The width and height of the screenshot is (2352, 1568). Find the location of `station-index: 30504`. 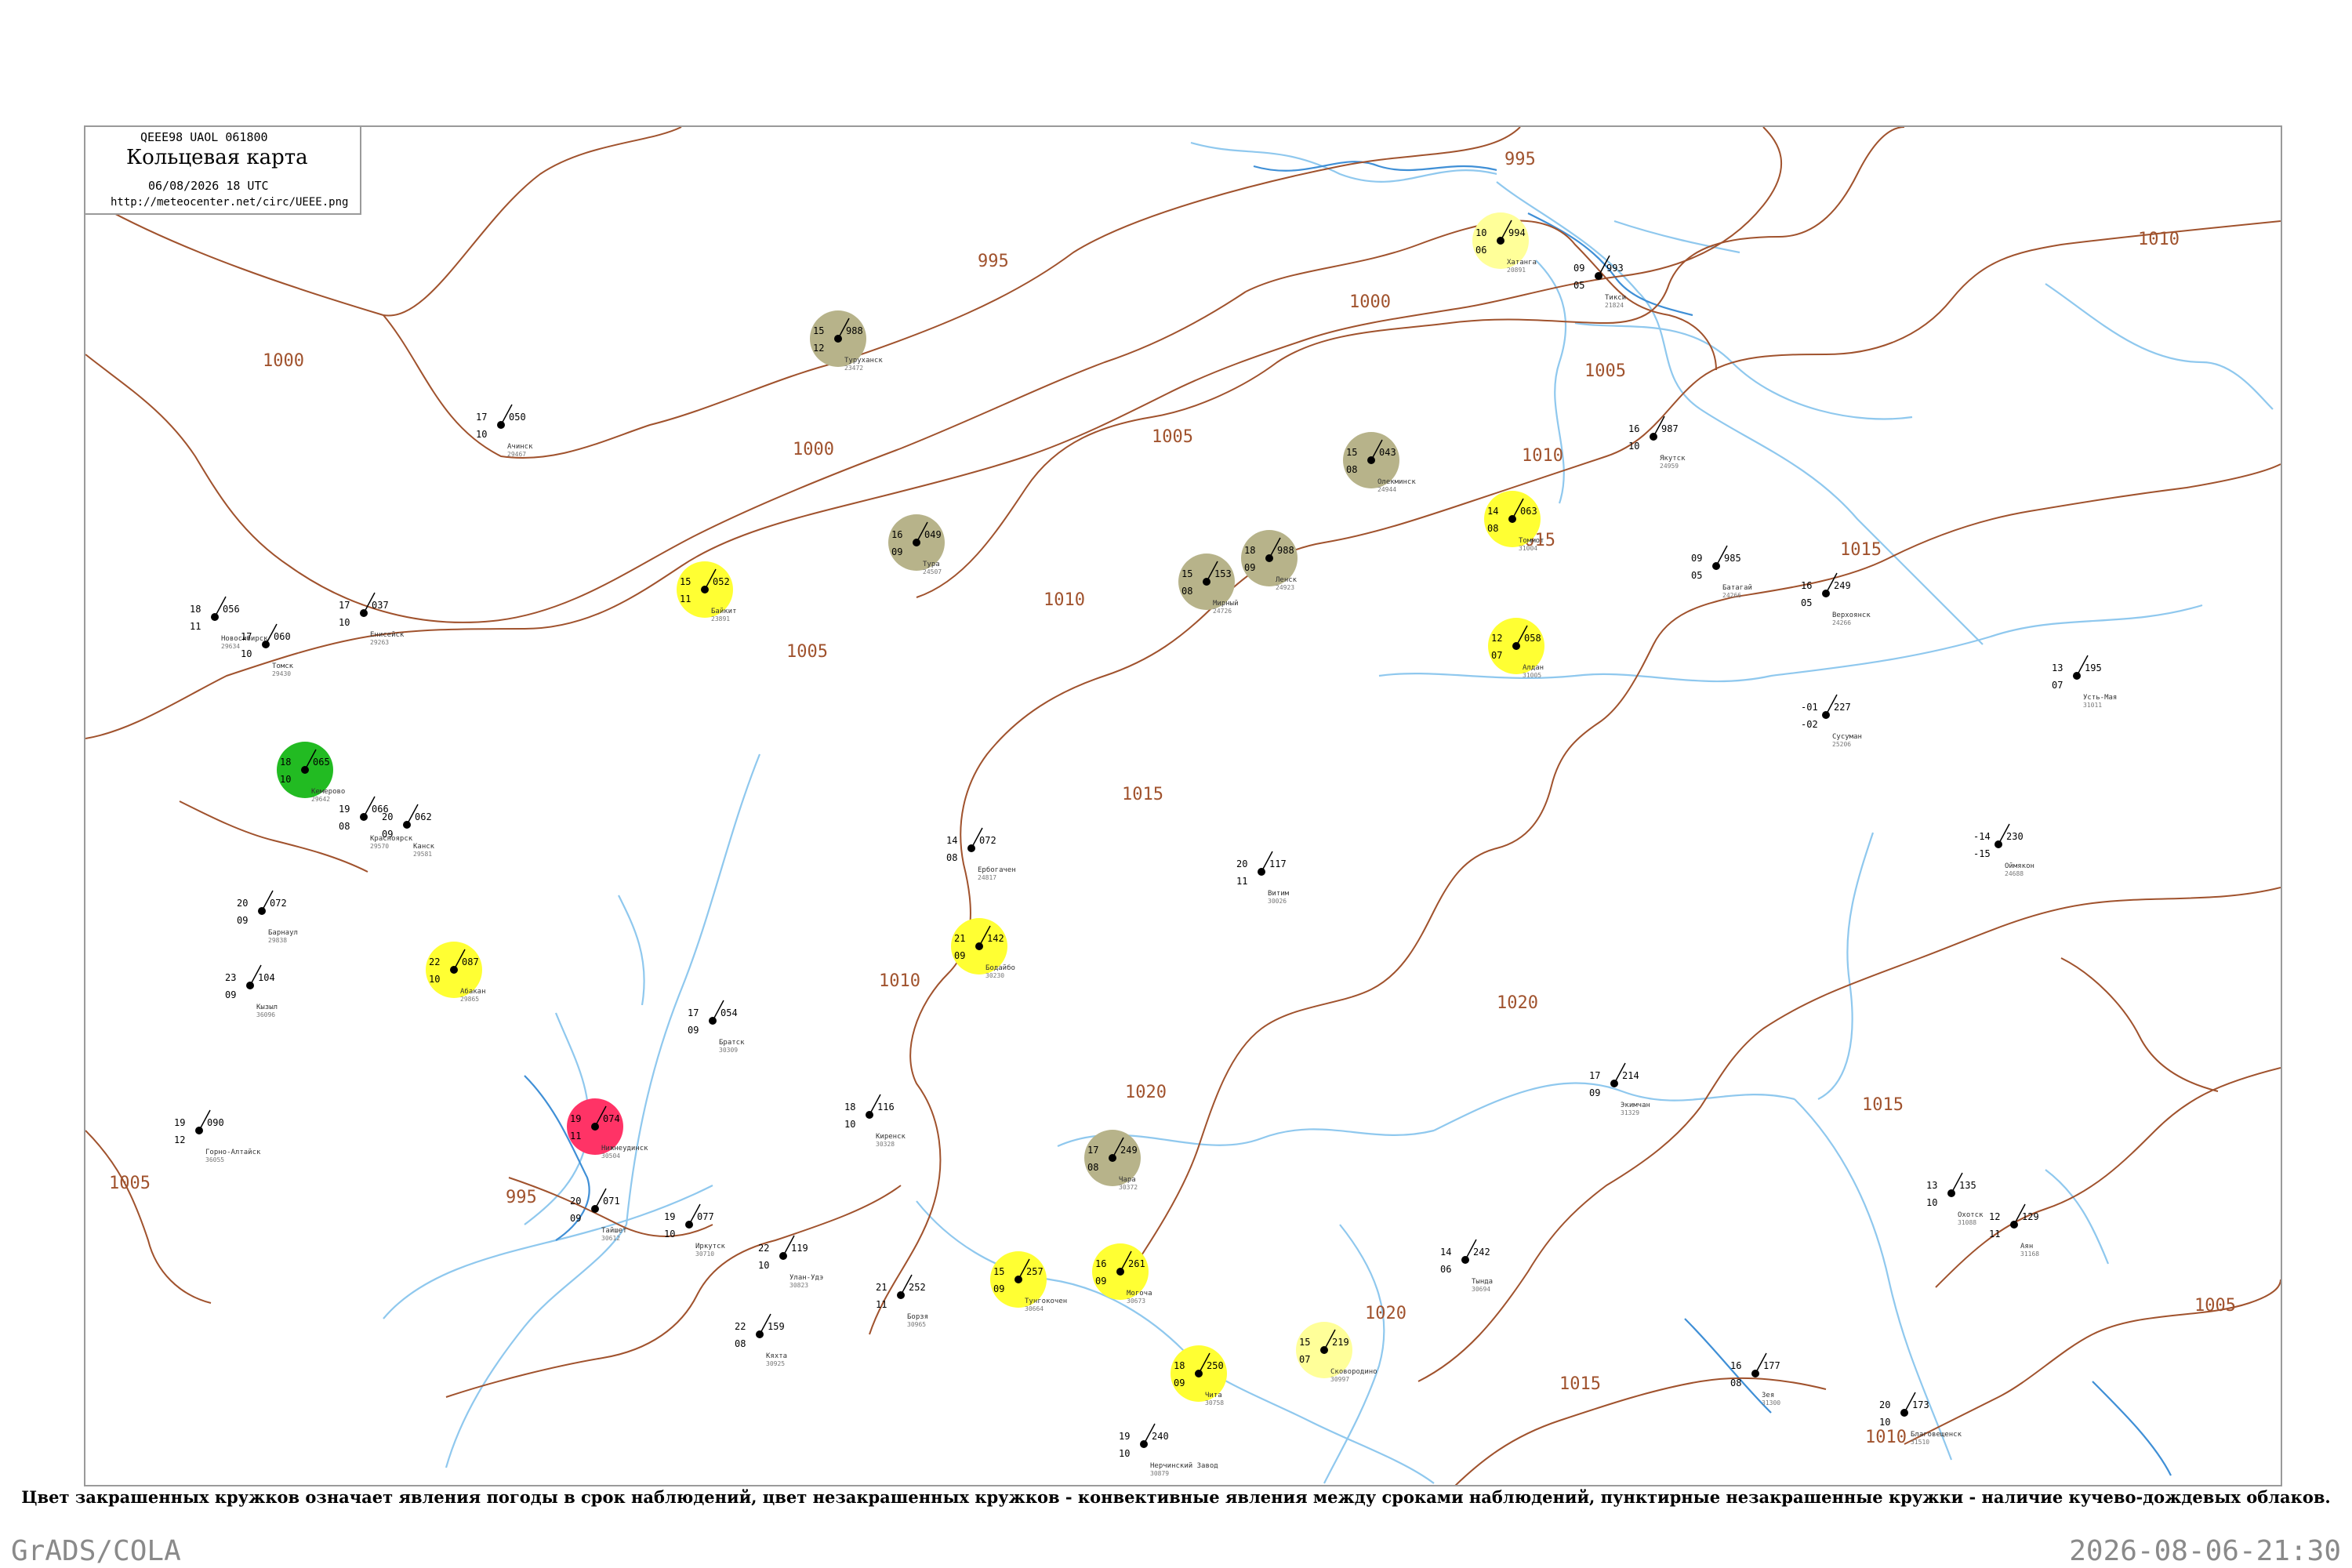

station-index: 30504 is located at coordinates (610, 1156).